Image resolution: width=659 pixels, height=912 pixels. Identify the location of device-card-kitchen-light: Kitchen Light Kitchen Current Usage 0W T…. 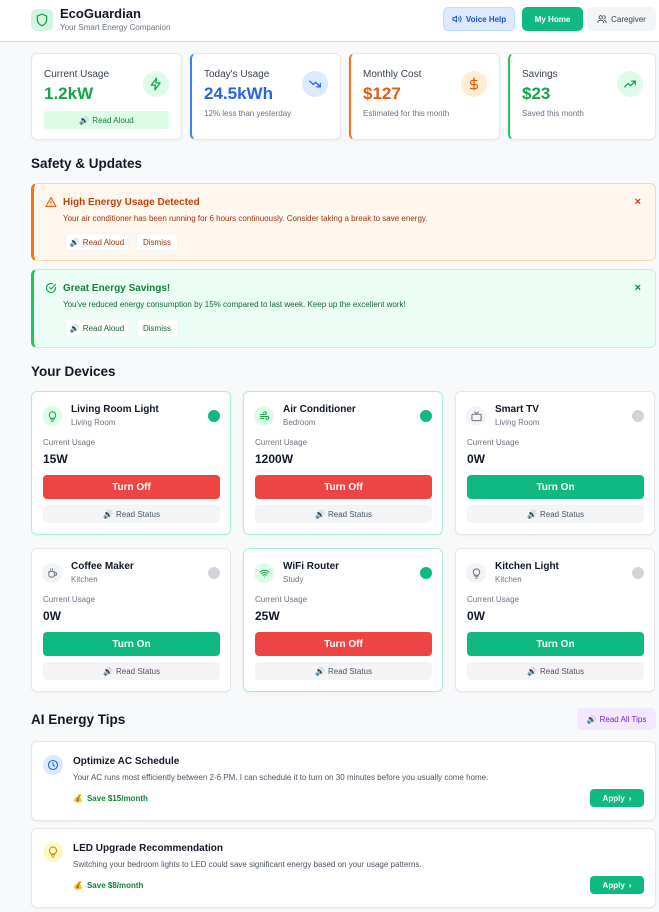
(555, 620).